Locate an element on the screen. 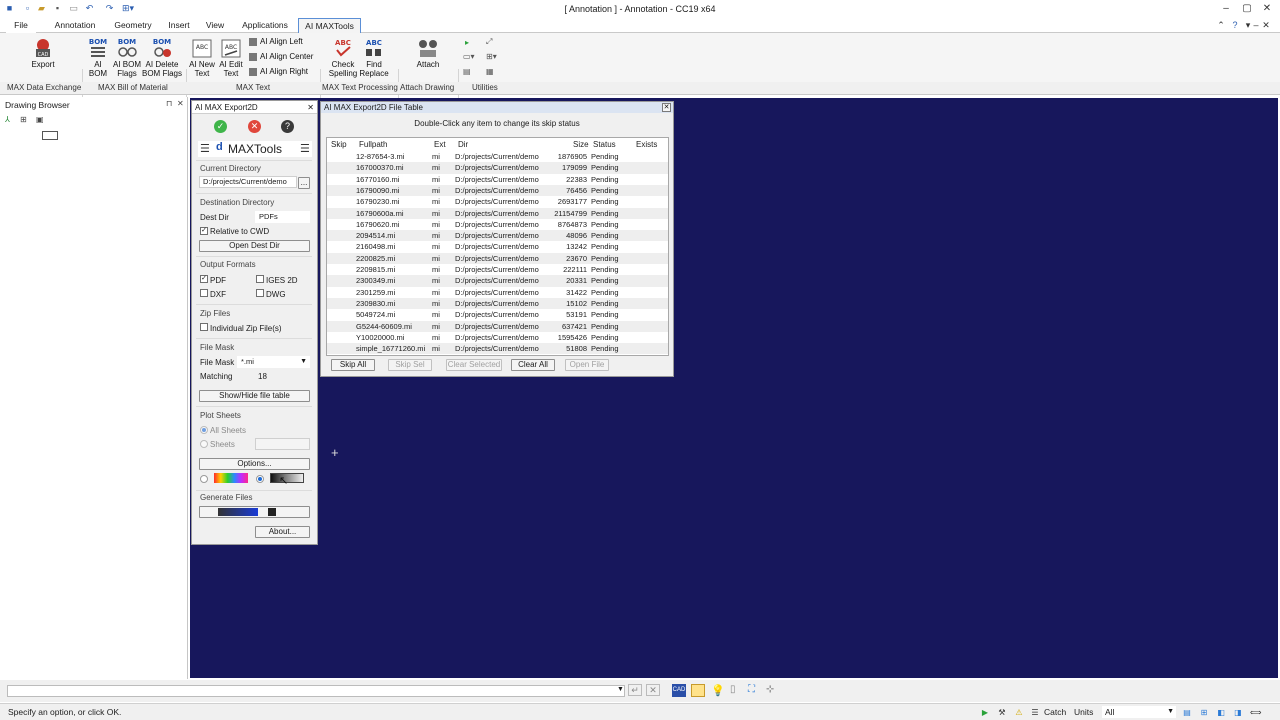 The height and width of the screenshot is (720, 1280). lightbulb-icon: 💡 is located at coordinates (718, 690).